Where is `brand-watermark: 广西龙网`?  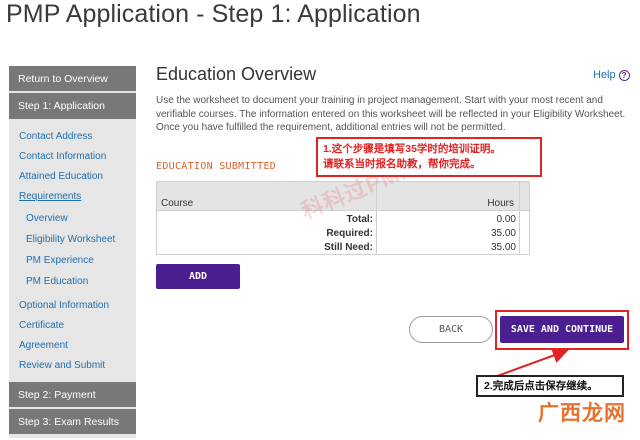
brand-watermark: 广西龙网 is located at coordinates (582, 413).